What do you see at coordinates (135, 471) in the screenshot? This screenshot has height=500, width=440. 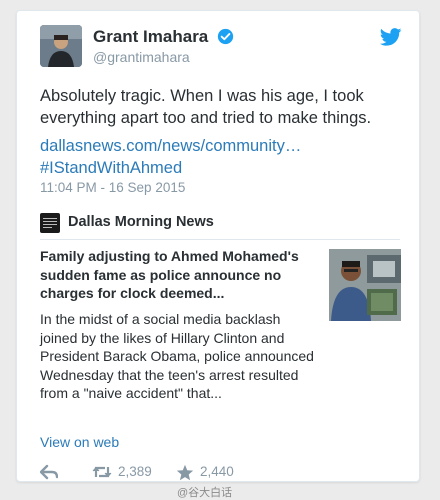 I see `retweet-count: 2,389` at bounding box center [135, 471].